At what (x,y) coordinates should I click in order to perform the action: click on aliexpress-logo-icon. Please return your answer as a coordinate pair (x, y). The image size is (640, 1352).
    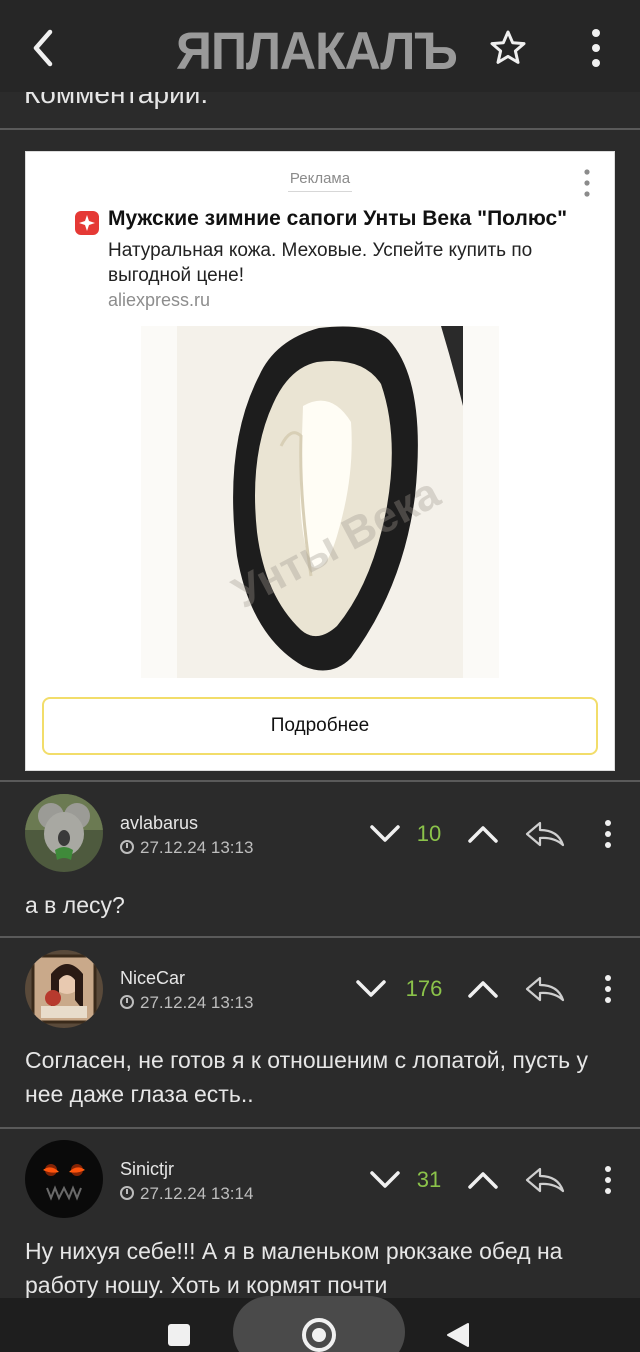
    Looking at the image, I should click on (87, 223).